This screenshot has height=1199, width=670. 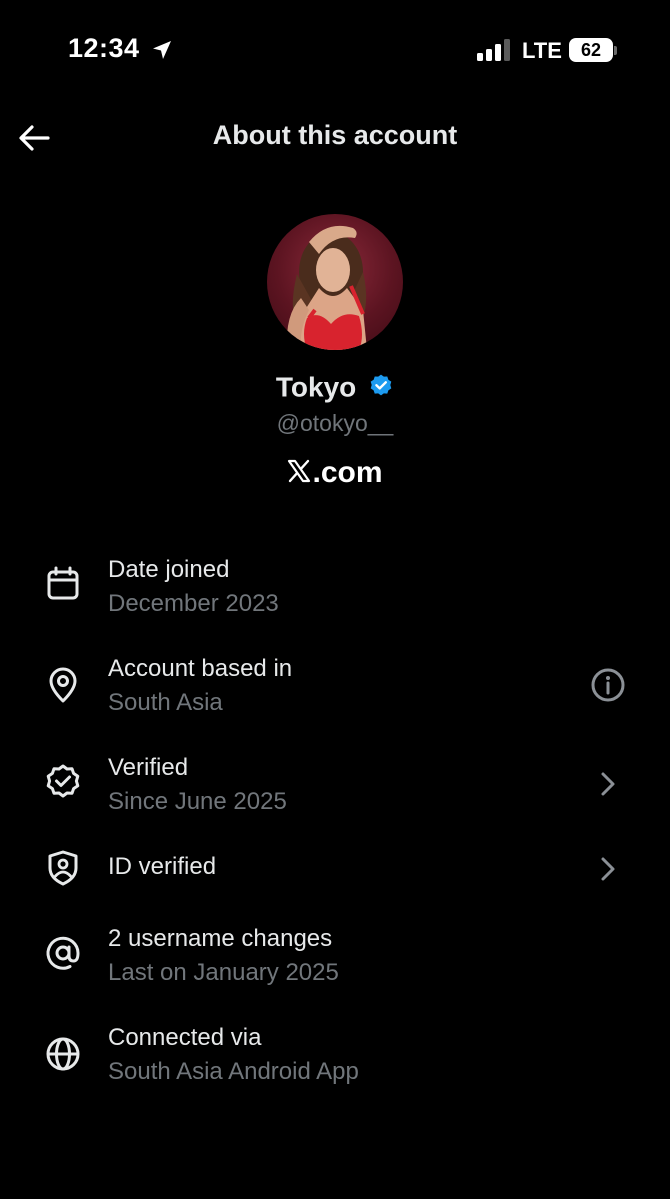 What do you see at coordinates (197, 801) in the screenshot?
I see `row-subtitle: Since June 2025` at bounding box center [197, 801].